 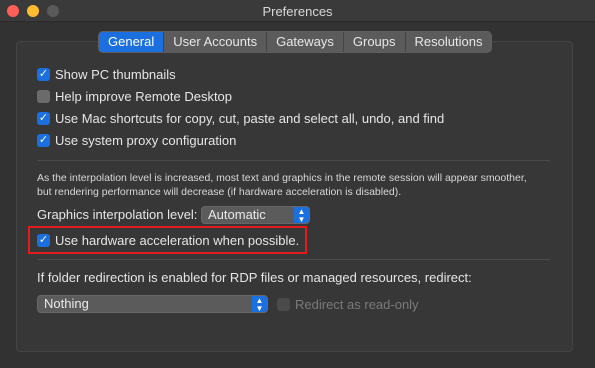 What do you see at coordinates (43, 140) in the screenshot?
I see `system-proxy-checkbox: ✓` at bounding box center [43, 140].